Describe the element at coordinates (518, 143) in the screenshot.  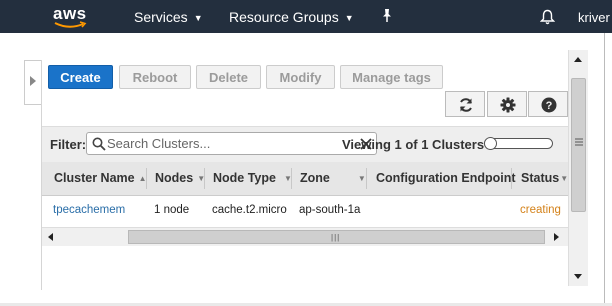
I see `view-toggle-slider` at that location.